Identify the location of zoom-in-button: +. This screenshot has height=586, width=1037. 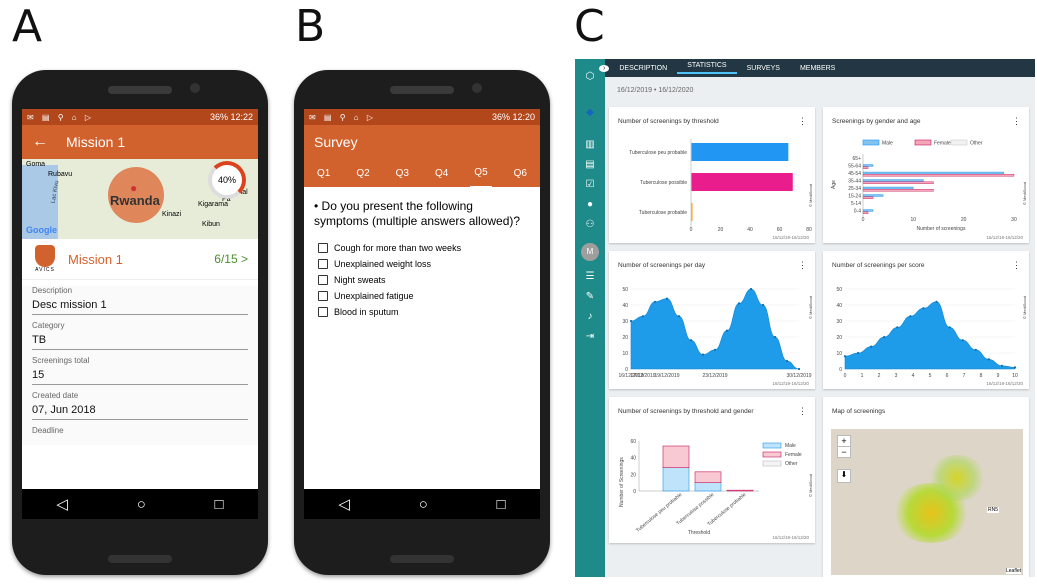
(844, 441).